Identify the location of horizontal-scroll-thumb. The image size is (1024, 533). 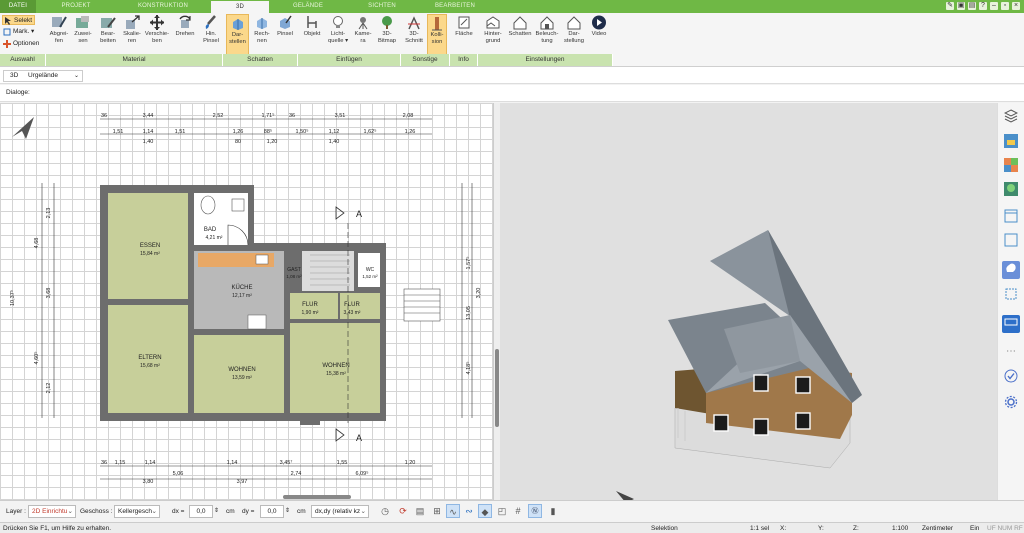
(317, 497).